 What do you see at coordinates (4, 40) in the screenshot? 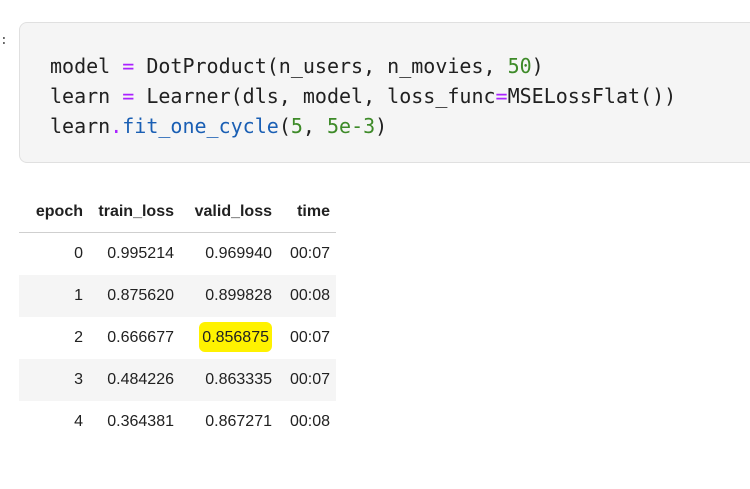
I see `cell-prompt-marker: :` at bounding box center [4, 40].